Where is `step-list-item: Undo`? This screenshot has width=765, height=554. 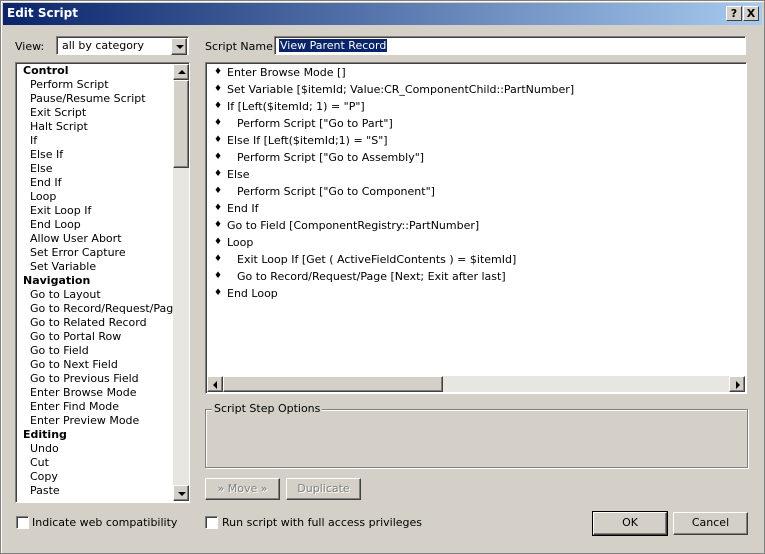 step-list-item: Undo is located at coordinates (95, 449).